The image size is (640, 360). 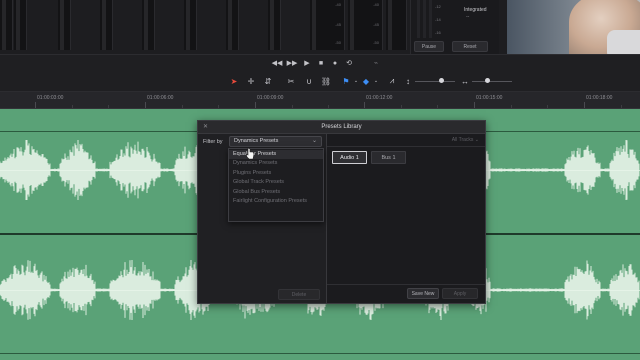 What do you see at coordinates (268, 81) in the screenshot?
I see `focus-mode-icon: ⇵` at bounding box center [268, 81].